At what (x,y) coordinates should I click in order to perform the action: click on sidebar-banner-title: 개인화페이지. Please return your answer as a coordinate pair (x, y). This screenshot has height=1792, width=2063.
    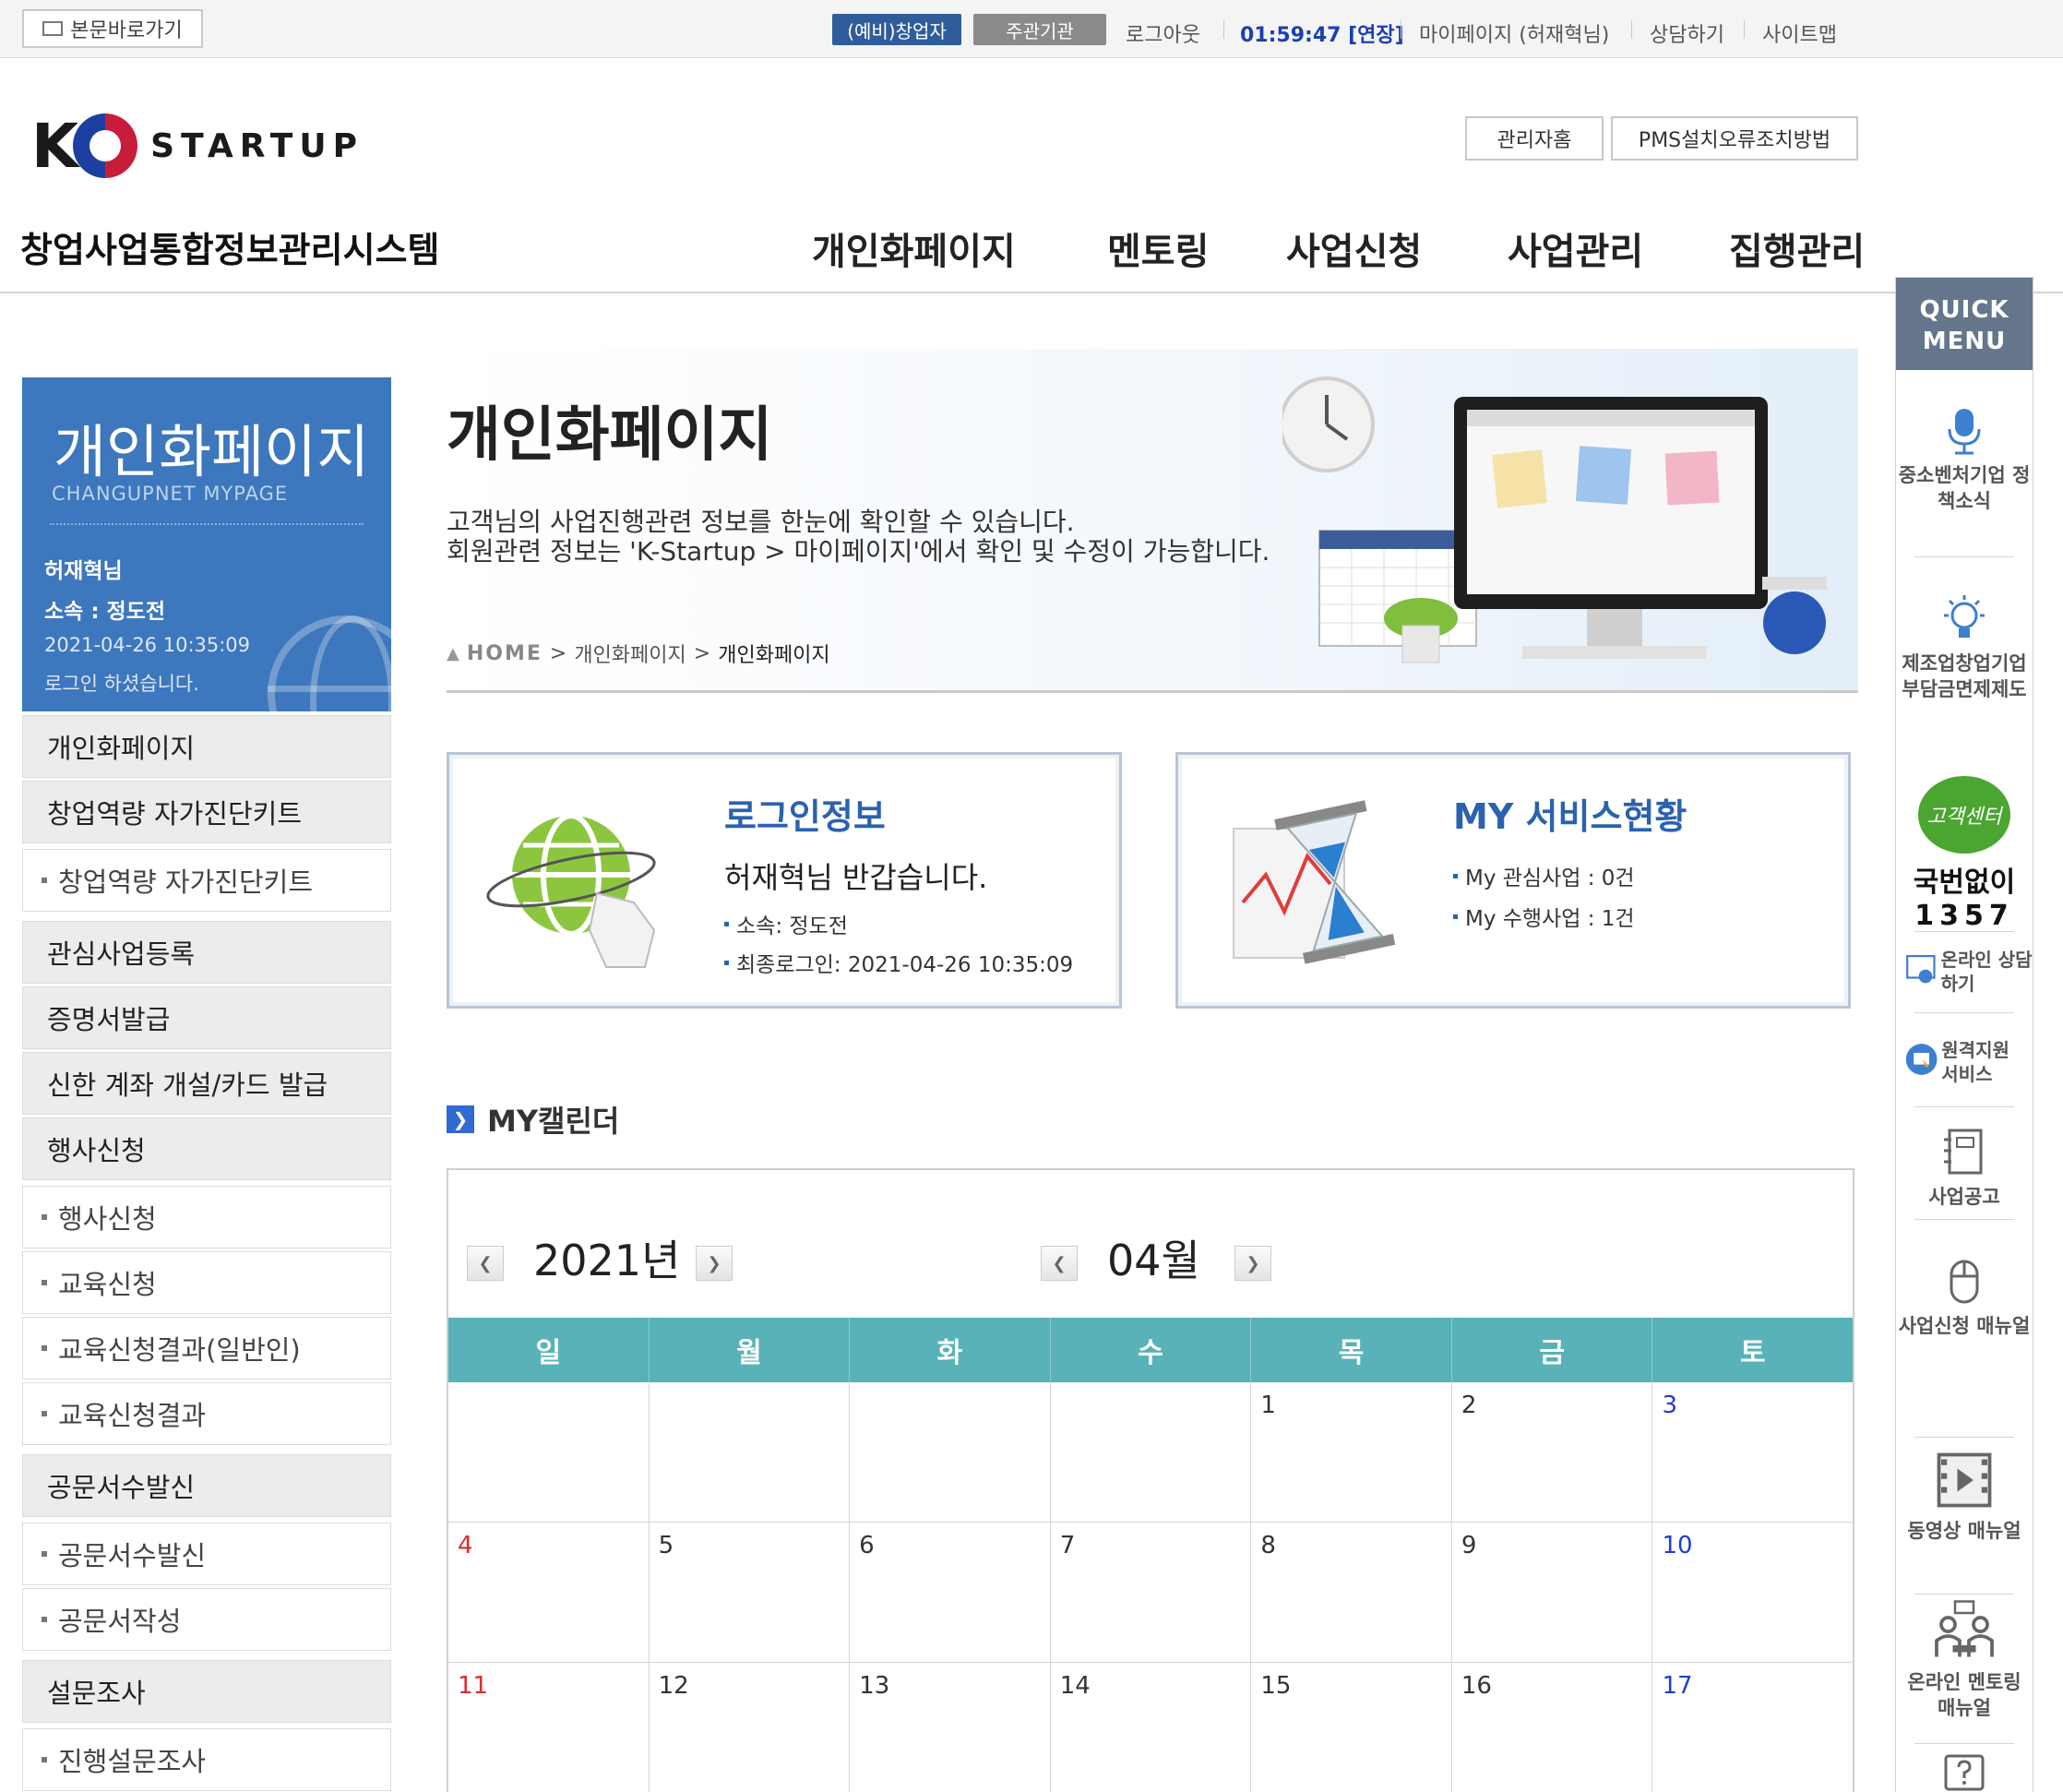
    Looking at the image, I should click on (212, 452).